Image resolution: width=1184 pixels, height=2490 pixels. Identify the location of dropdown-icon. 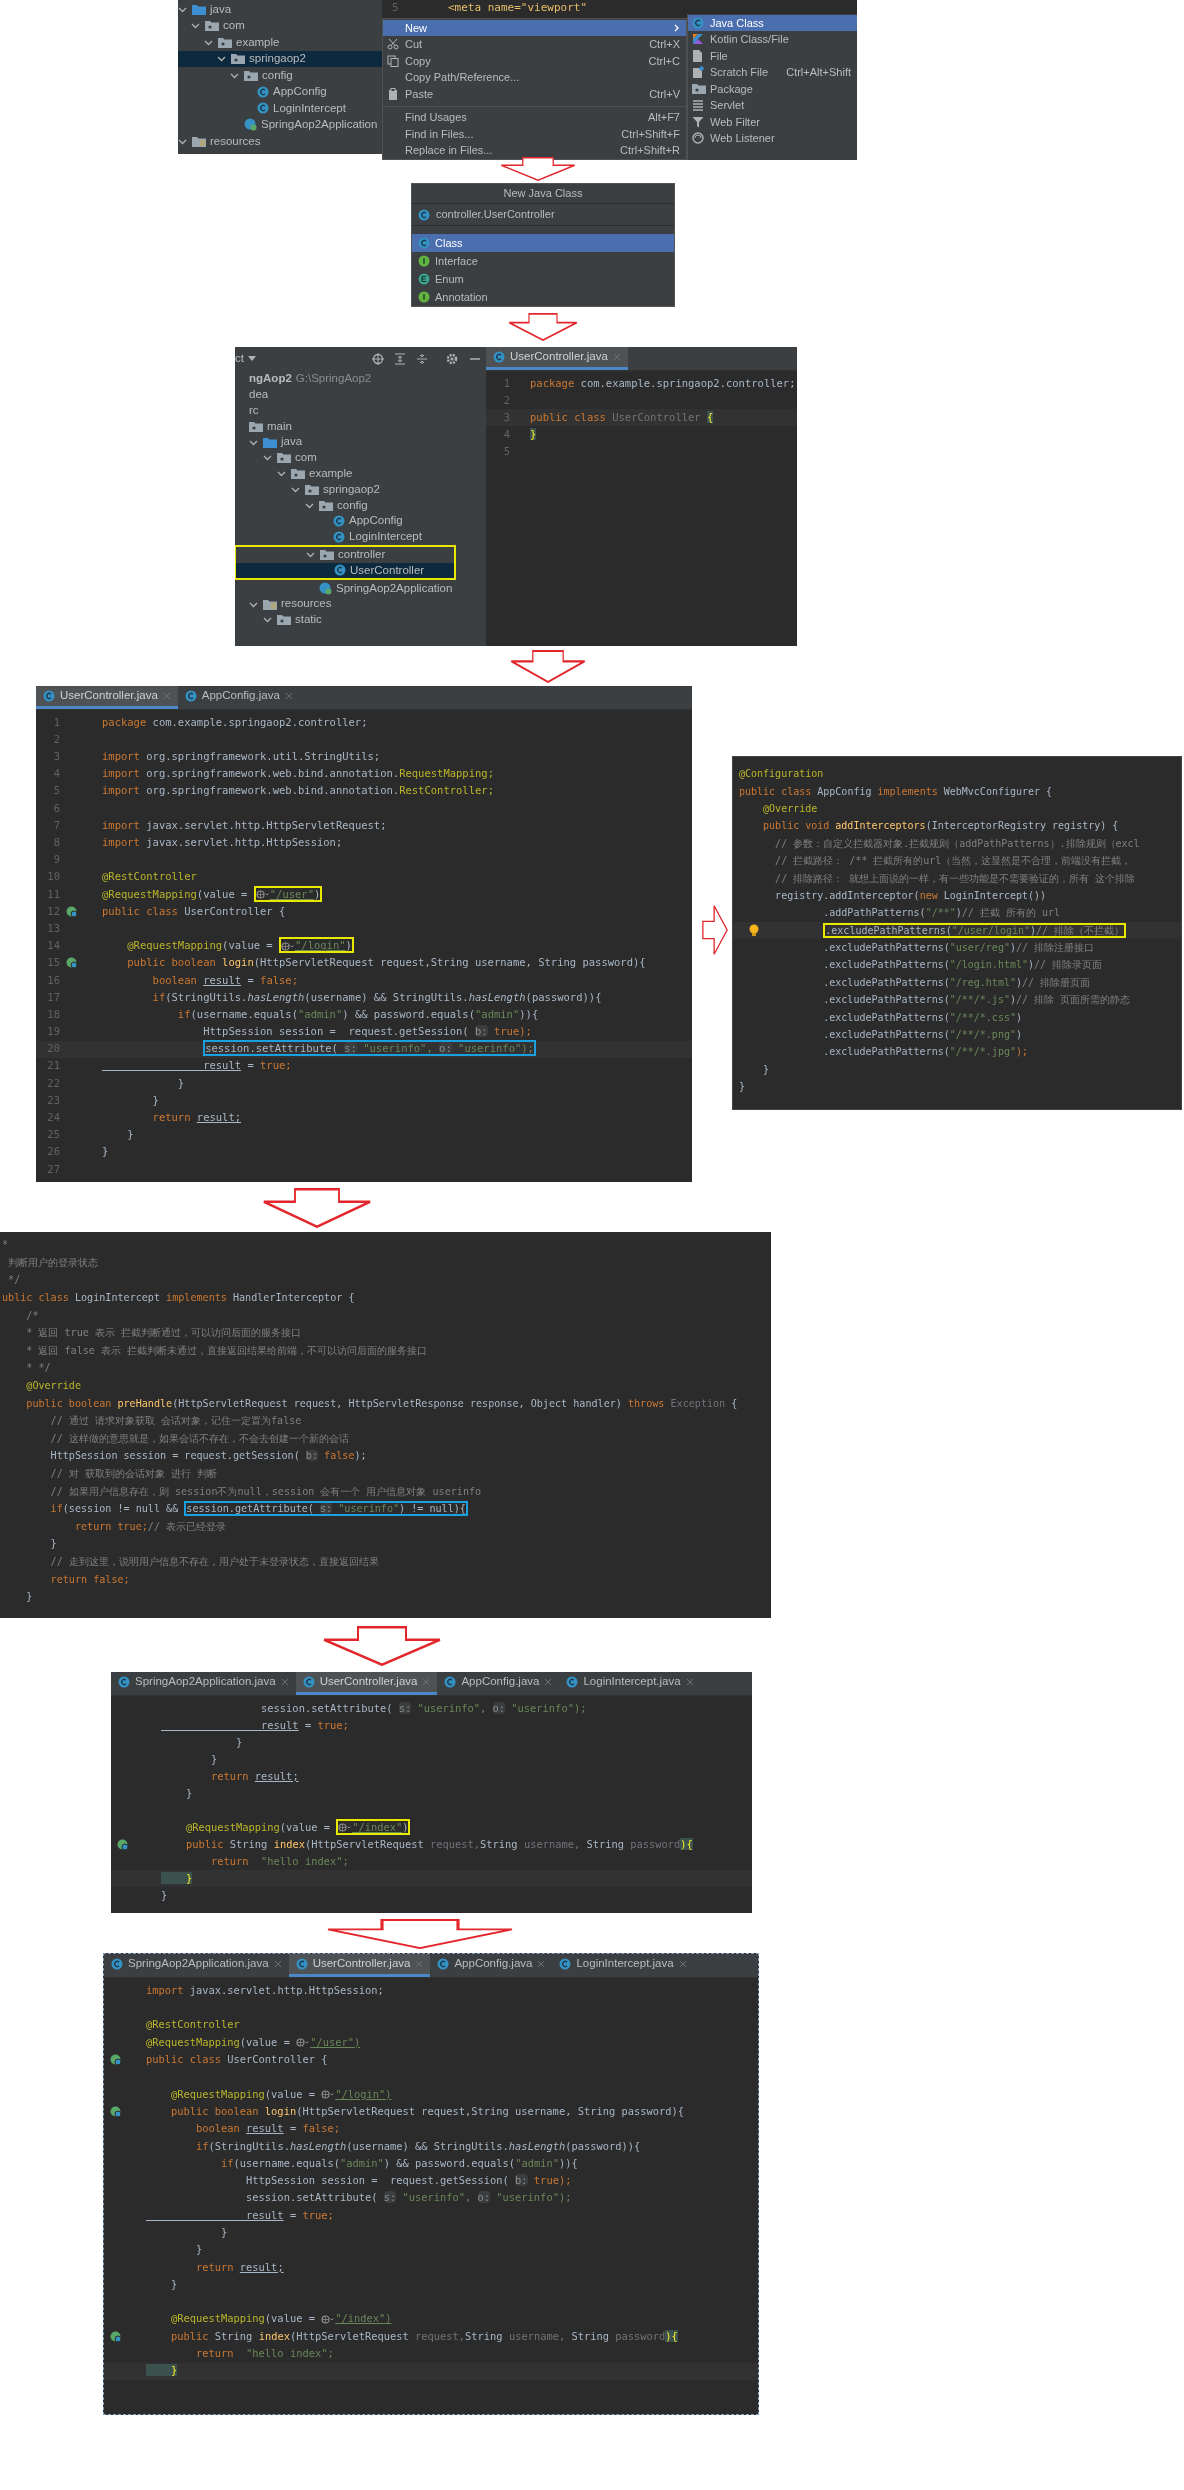
(251, 359).